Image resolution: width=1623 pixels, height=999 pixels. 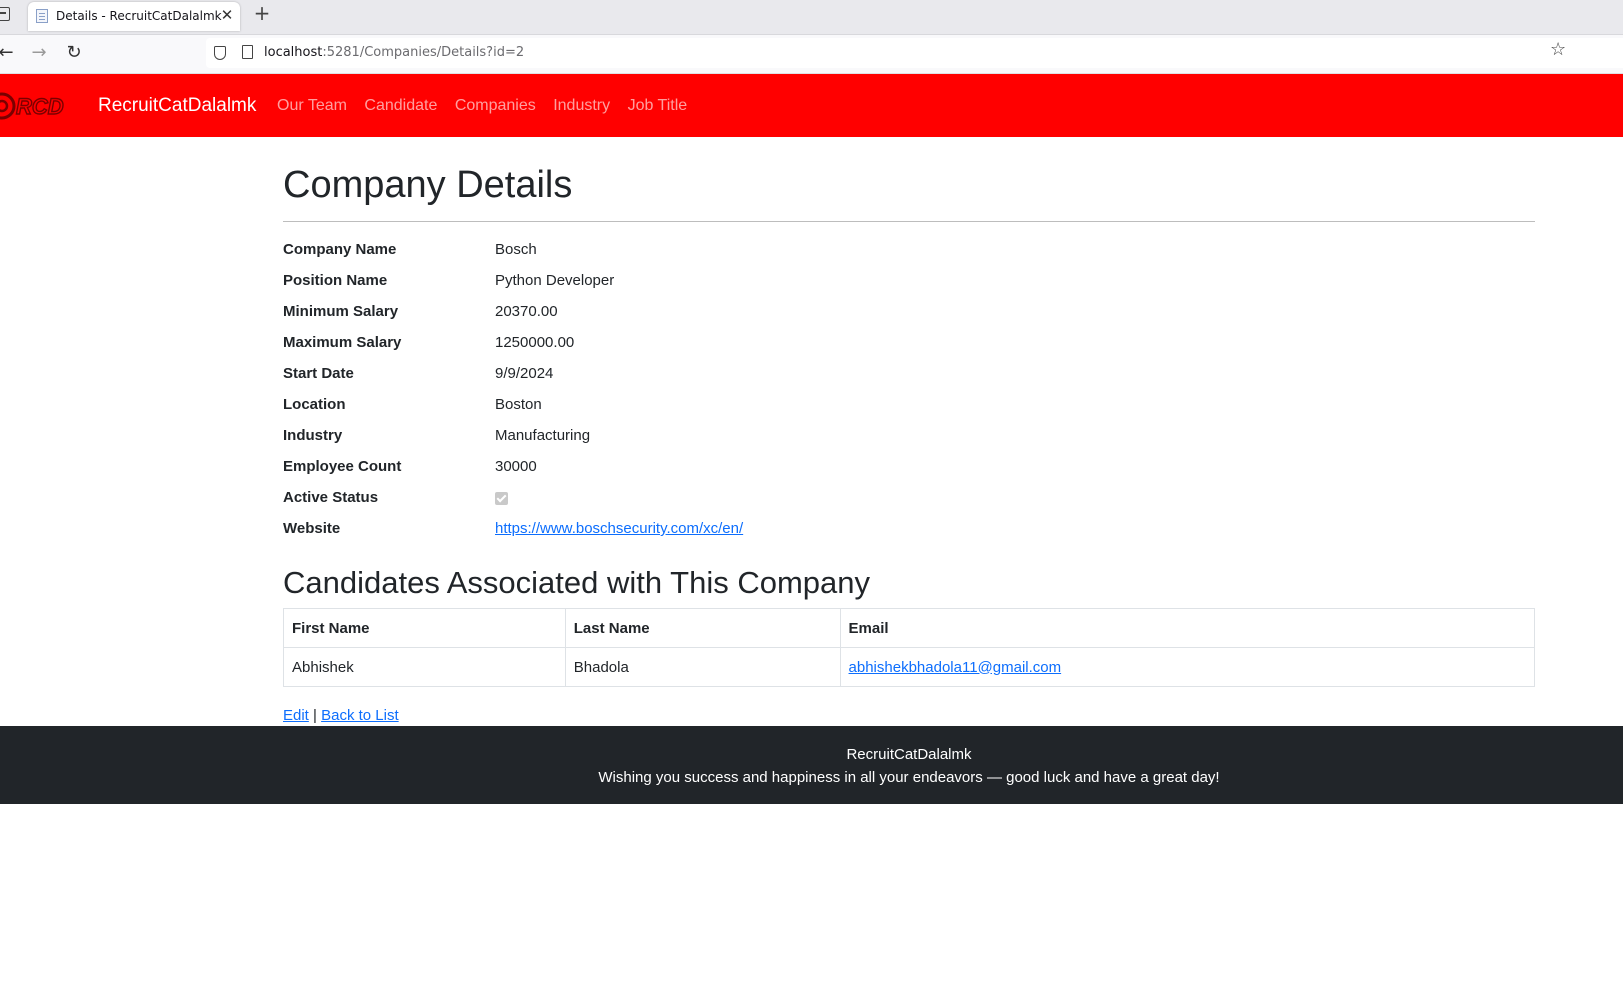 I want to click on column-header-last-name: Last Name, so click(x=702, y=628).